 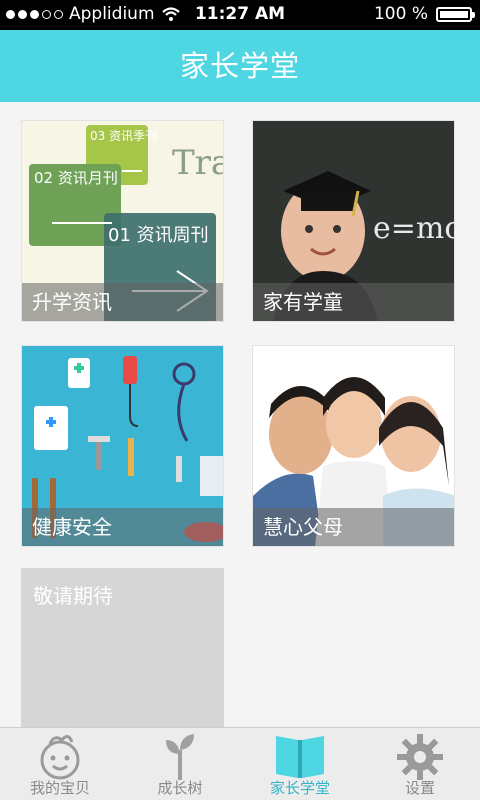 What do you see at coordinates (419, 788) in the screenshot?
I see `tab-label: 设置` at bounding box center [419, 788].